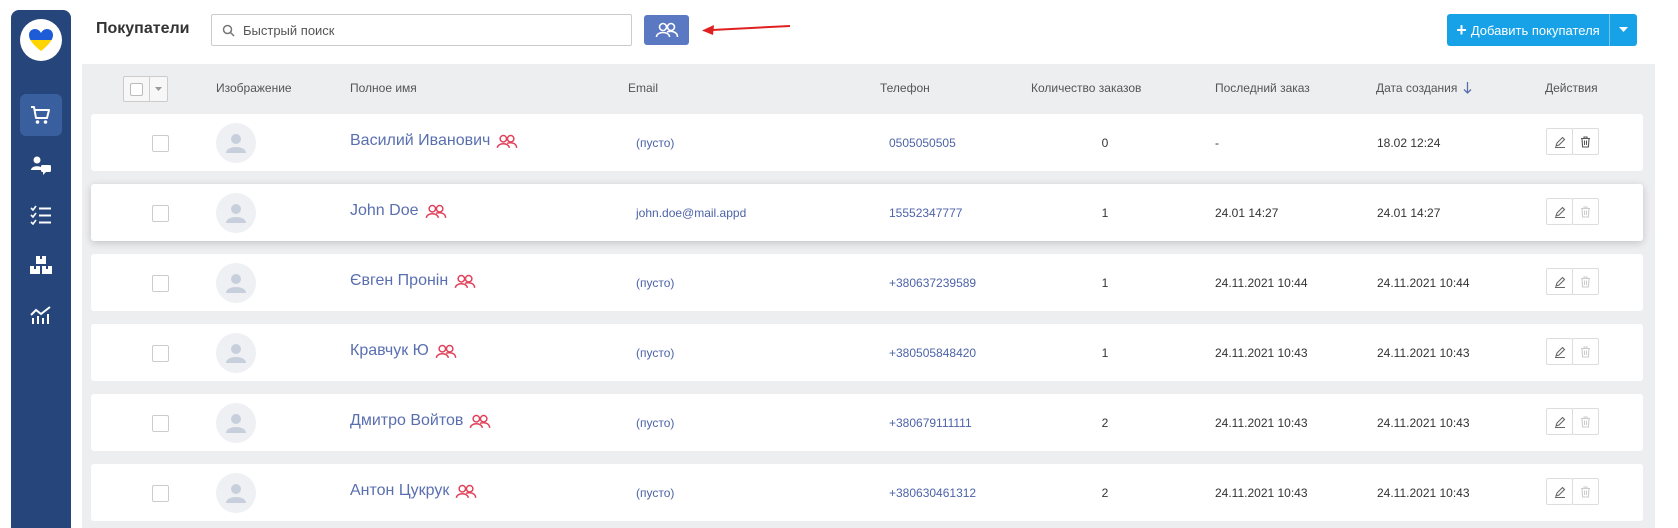  Describe the element at coordinates (41, 215) in the screenshot. I see `nav-tasks` at that location.